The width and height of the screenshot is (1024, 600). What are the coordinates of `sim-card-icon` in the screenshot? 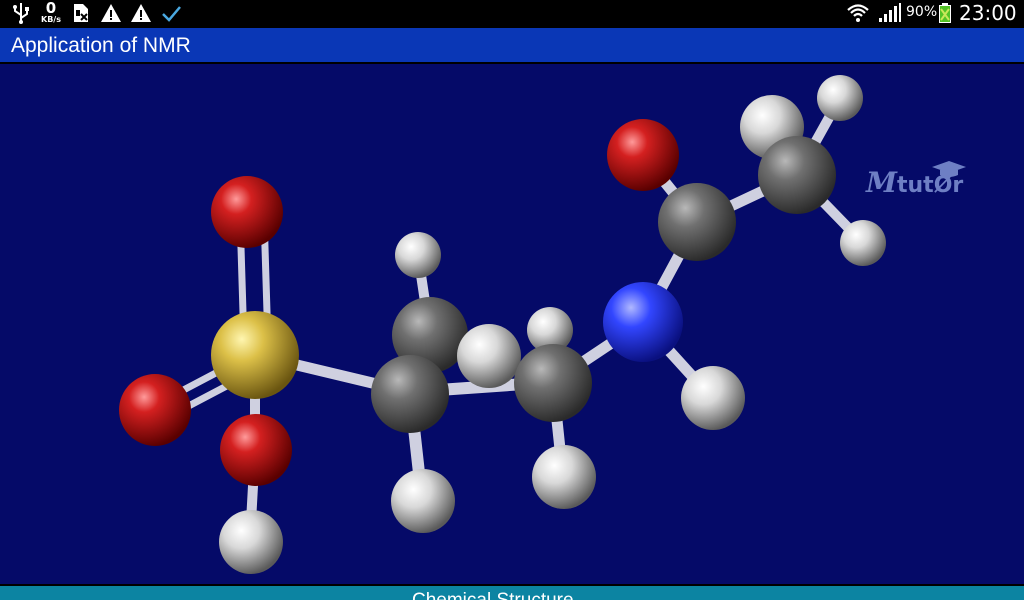 It's located at (81, 13).